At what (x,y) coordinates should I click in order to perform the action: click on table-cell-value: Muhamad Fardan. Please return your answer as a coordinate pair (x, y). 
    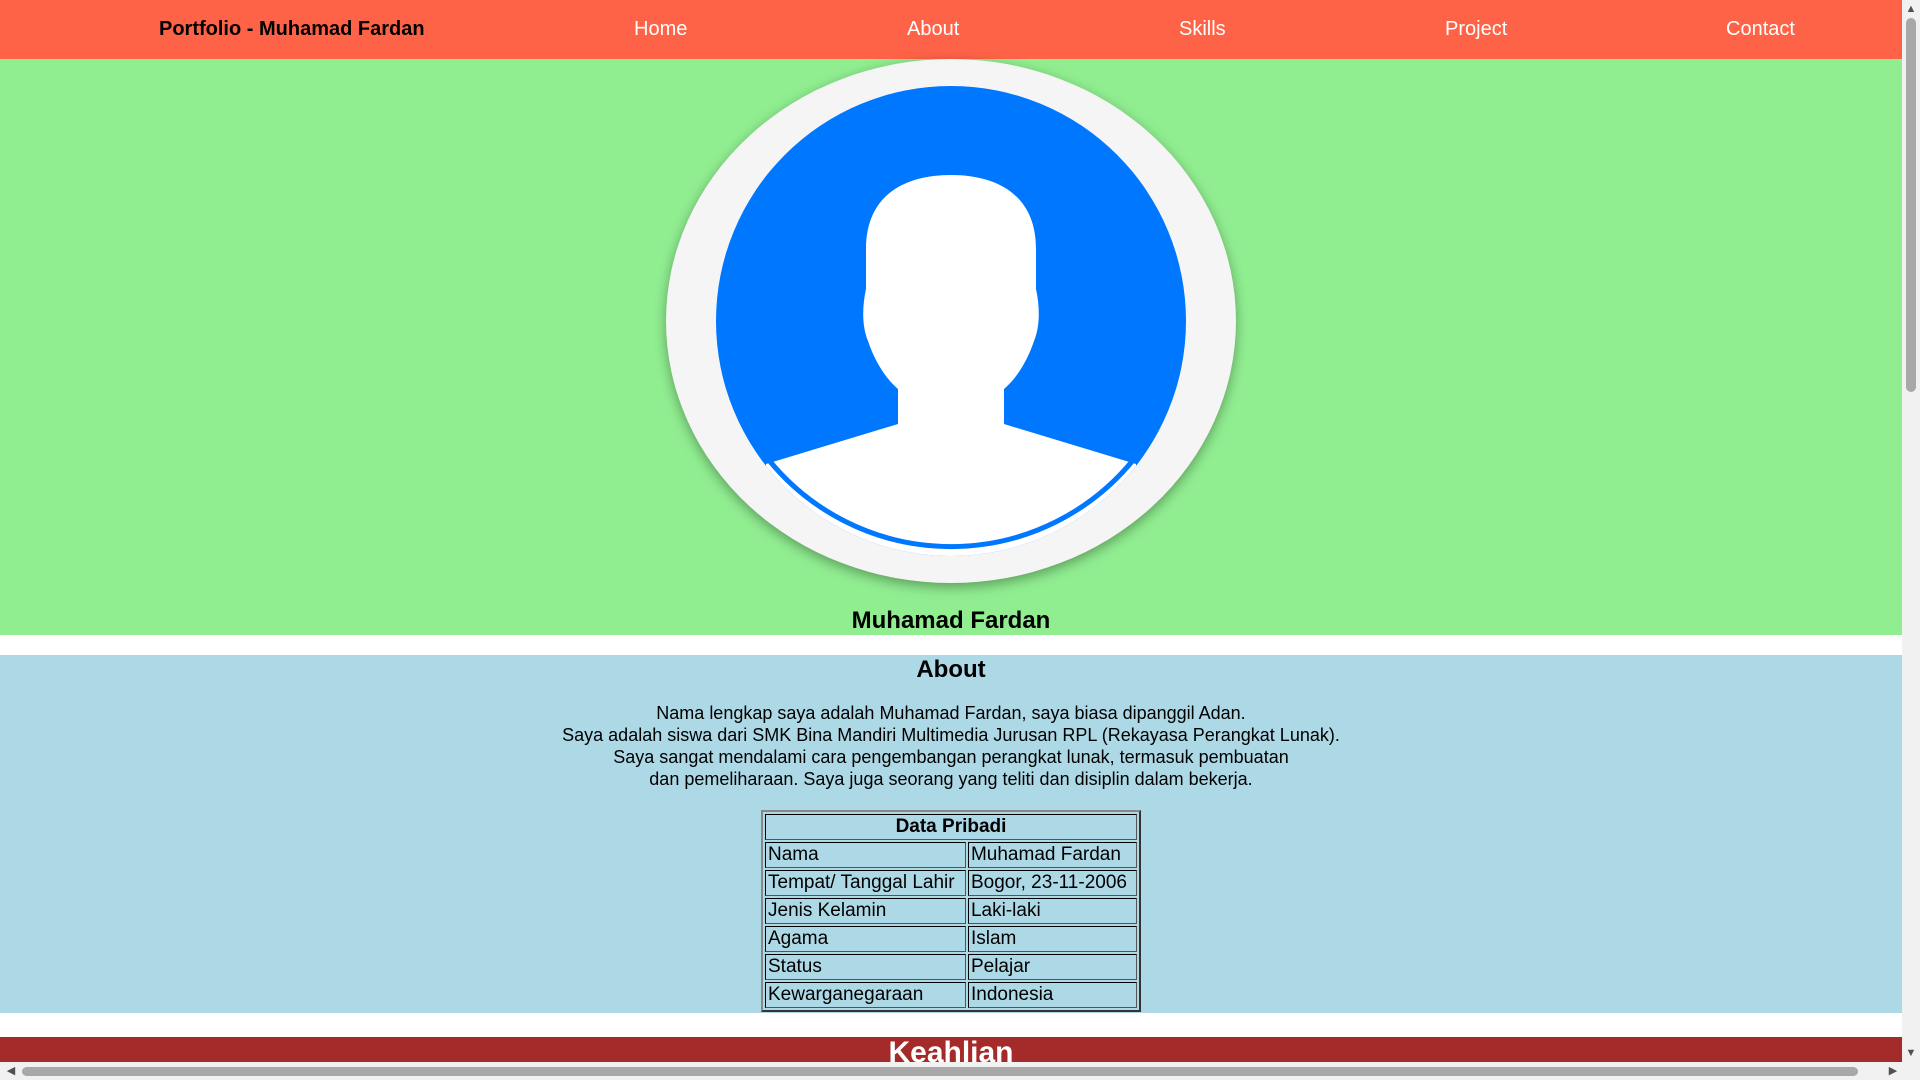
    Looking at the image, I should click on (1052, 855).